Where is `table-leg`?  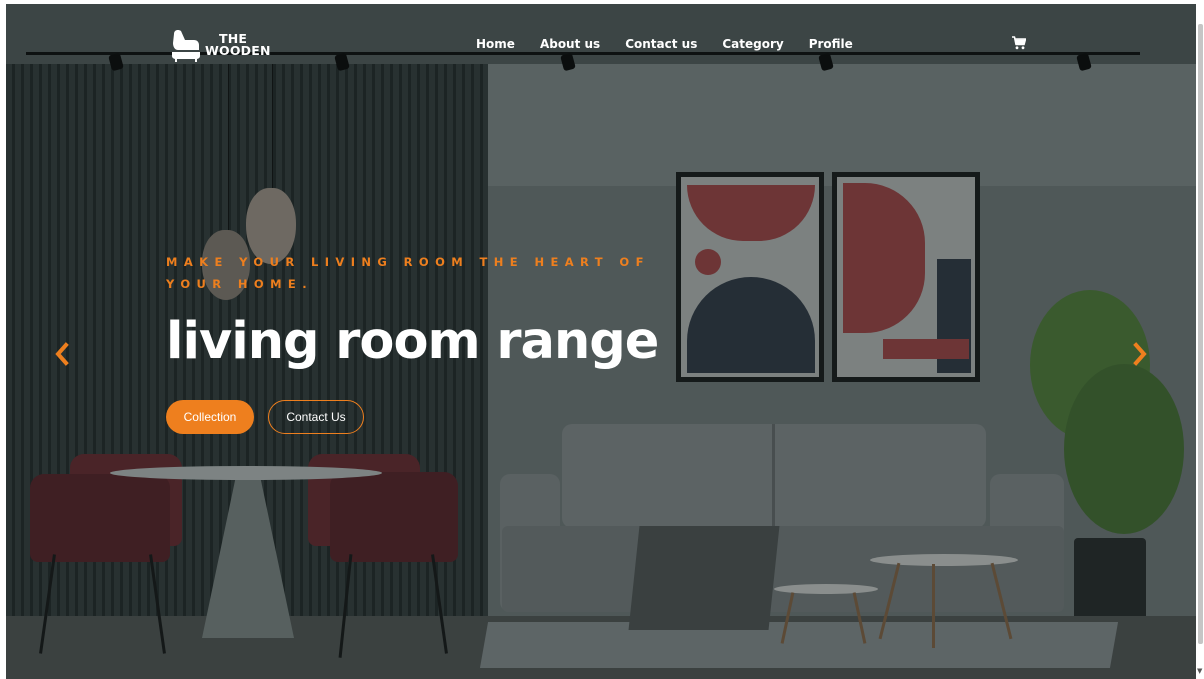
table-leg is located at coordinates (933, 606).